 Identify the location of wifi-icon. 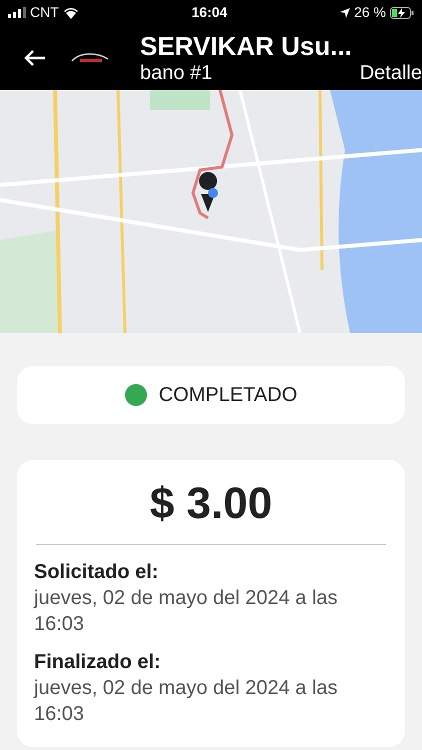
(70, 12).